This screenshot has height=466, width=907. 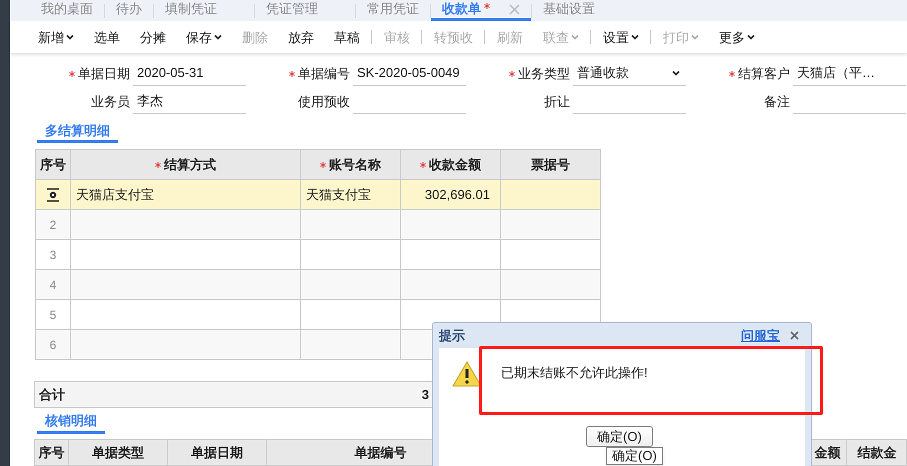 What do you see at coordinates (393, 10) in the screenshot?
I see `nav-tab: 常用凭证` at bounding box center [393, 10].